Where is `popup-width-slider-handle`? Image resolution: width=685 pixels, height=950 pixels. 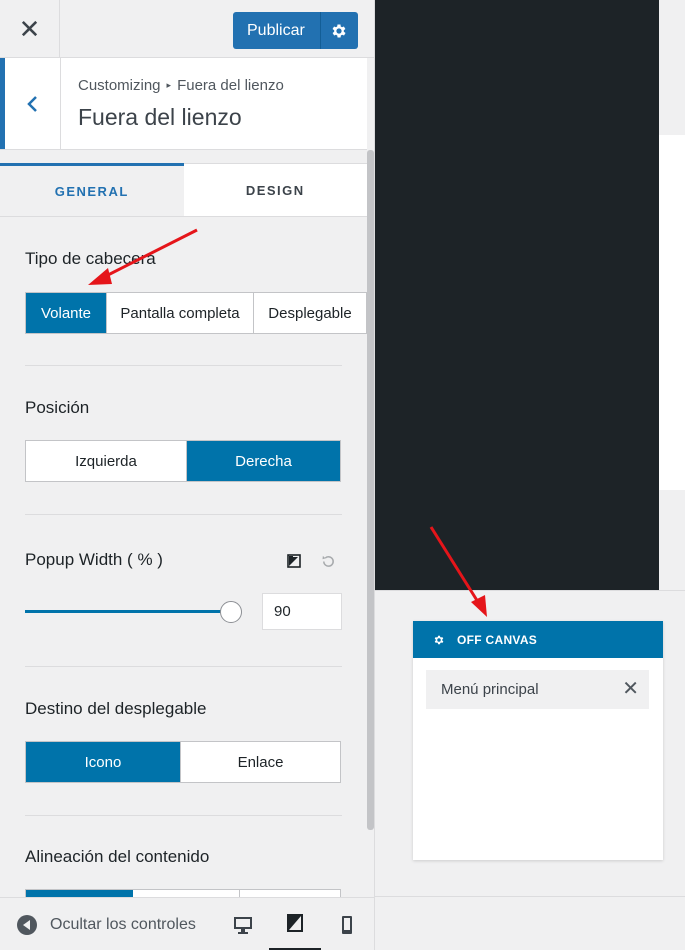
popup-width-slider-handle is located at coordinates (231, 612).